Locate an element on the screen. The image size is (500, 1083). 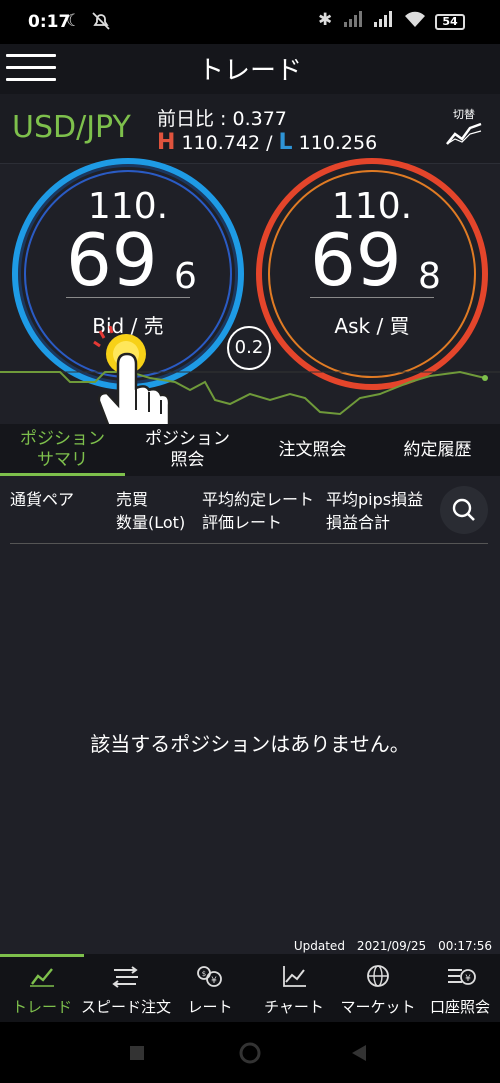
nav-trade: トレード is located at coordinates (42, 988).